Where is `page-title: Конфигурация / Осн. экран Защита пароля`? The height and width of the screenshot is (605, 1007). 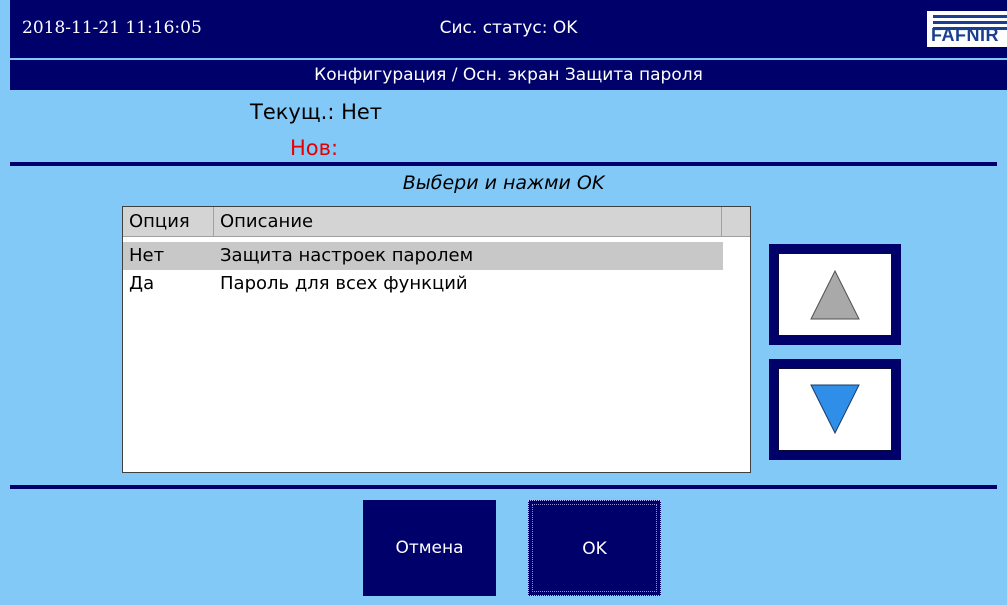
page-title: Конфигурация / Осн. экран Защита пароля is located at coordinates (508, 75).